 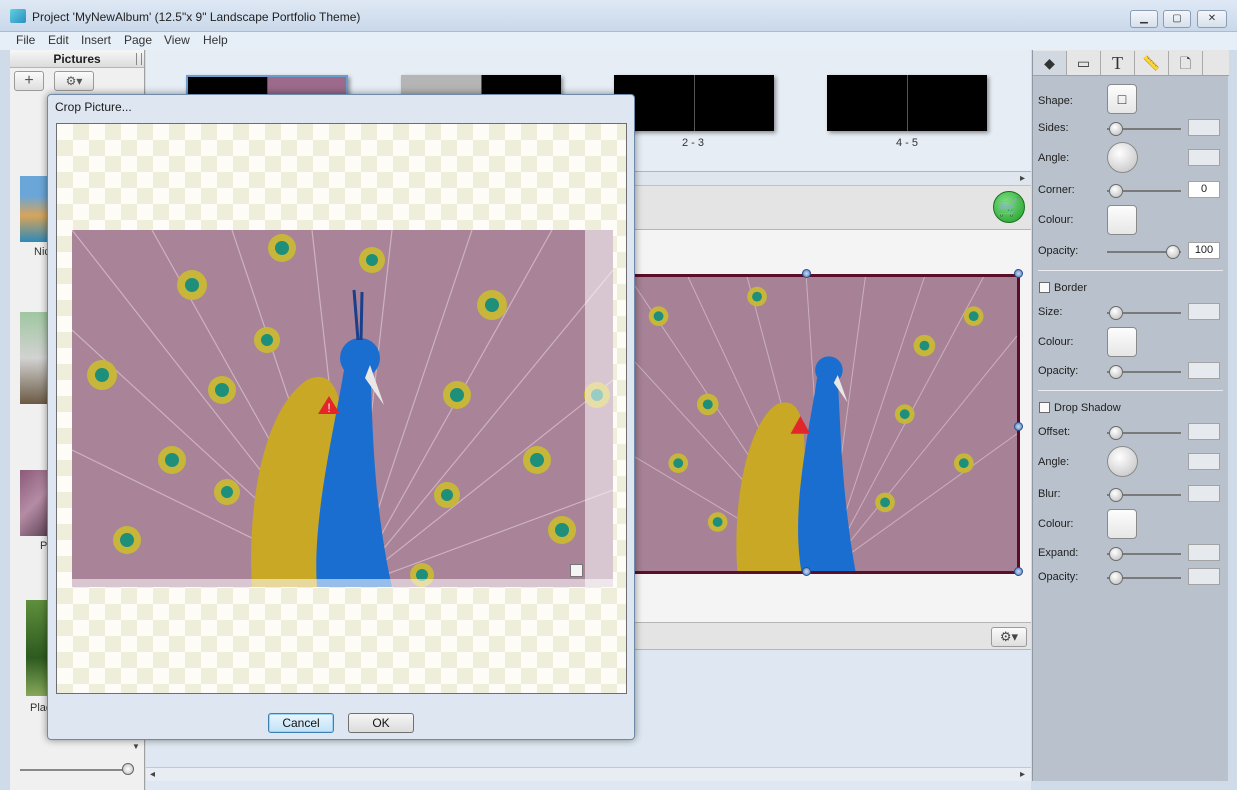 What do you see at coordinates (1204, 461) in the screenshot?
I see `shadow-angle-value` at bounding box center [1204, 461].